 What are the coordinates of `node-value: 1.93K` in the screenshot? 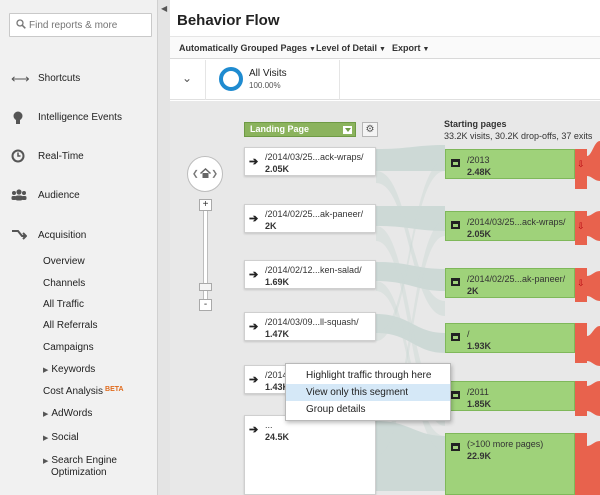 It's located at (479, 346).